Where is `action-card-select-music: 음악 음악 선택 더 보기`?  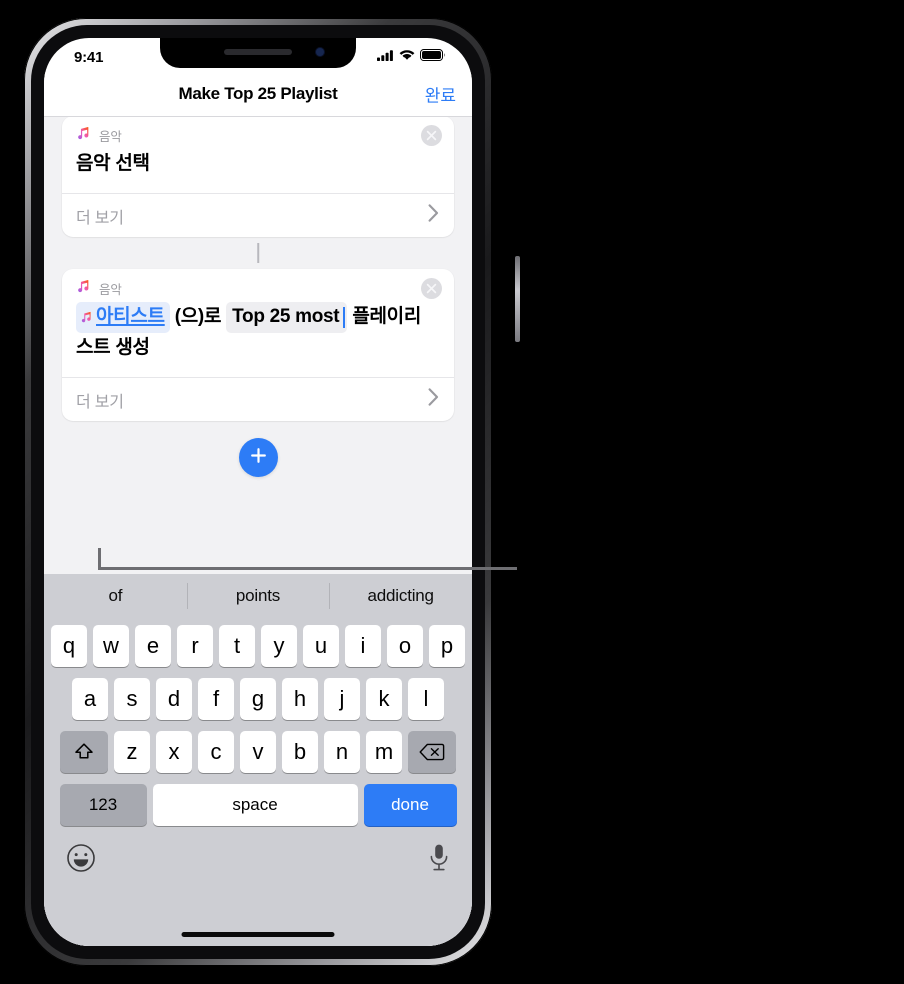
action-card-select-music: 음악 음악 선택 더 보기 is located at coordinates (258, 177).